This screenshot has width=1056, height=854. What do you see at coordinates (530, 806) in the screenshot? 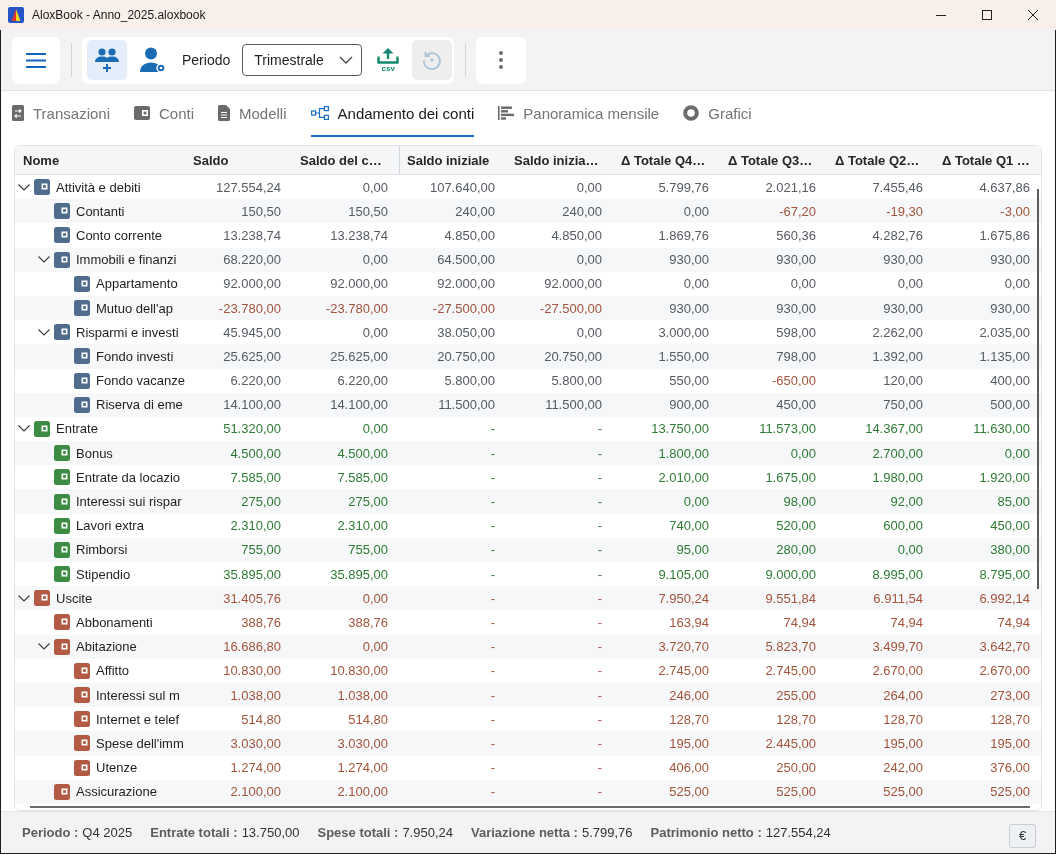
I see `horizontal-scrollbar` at bounding box center [530, 806].